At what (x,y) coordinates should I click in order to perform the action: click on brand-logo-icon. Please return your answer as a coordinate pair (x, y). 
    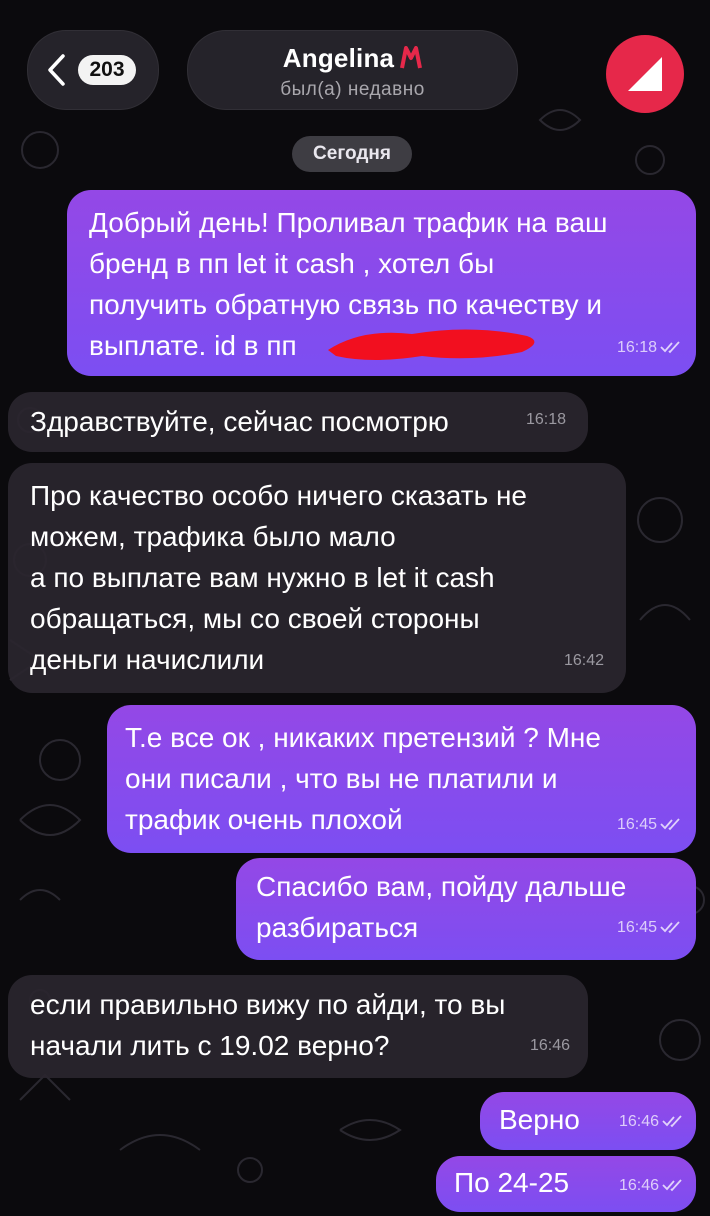
    Looking at the image, I should click on (645, 74).